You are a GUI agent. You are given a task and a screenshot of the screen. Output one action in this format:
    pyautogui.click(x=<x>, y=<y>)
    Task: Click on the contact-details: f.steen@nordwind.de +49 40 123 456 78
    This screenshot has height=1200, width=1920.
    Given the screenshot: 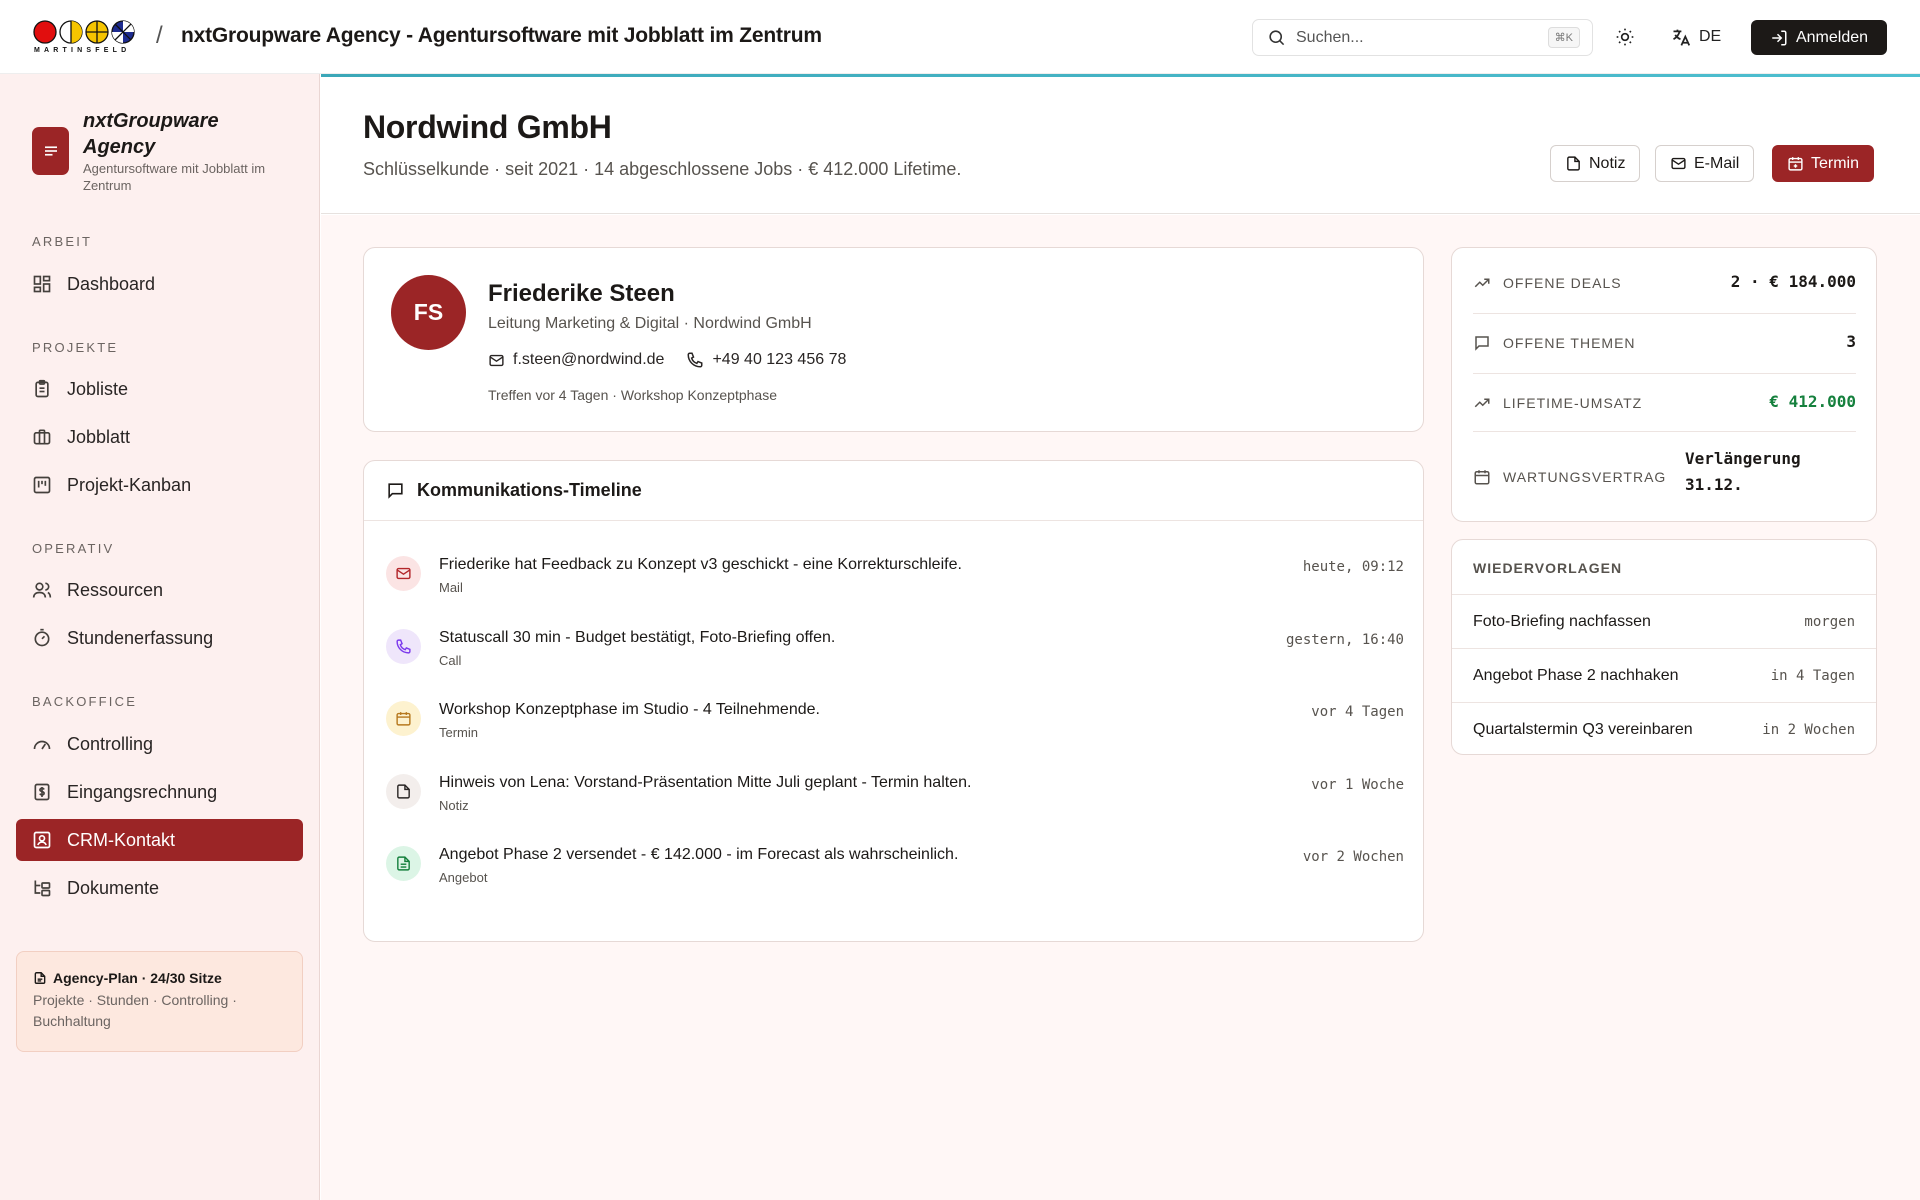 What is the action you would take?
    pyautogui.click(x=678, y=360)
    